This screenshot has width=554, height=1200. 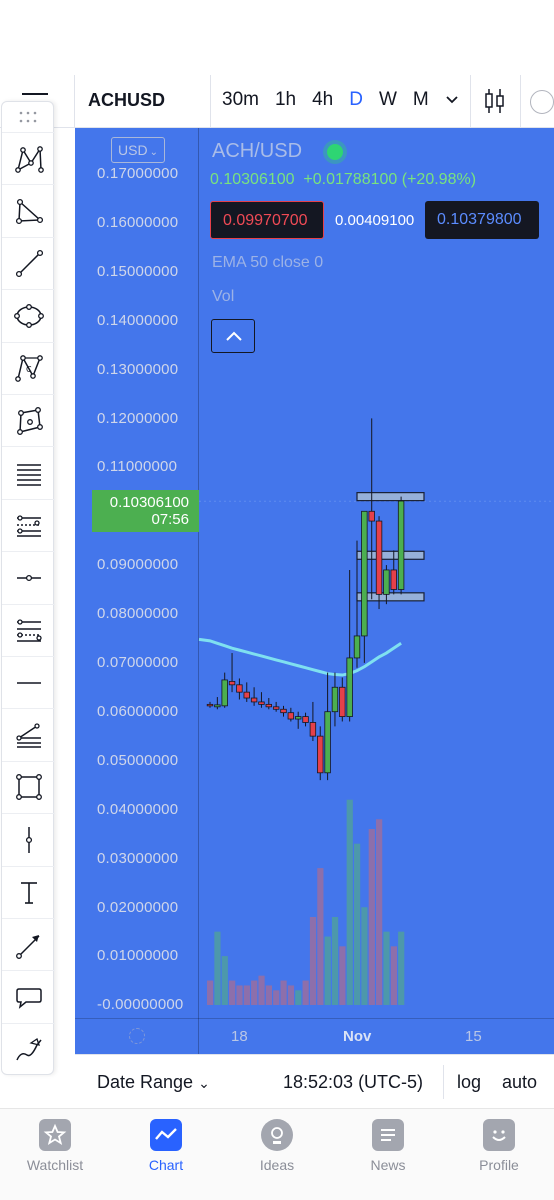 I want to click on add-indicator-icon, so click(x=542, y=102).